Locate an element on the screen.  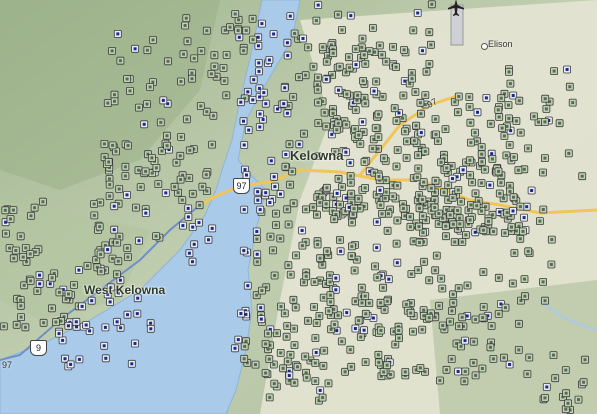
elison-label: Elison is located at coordinates (500, 44).